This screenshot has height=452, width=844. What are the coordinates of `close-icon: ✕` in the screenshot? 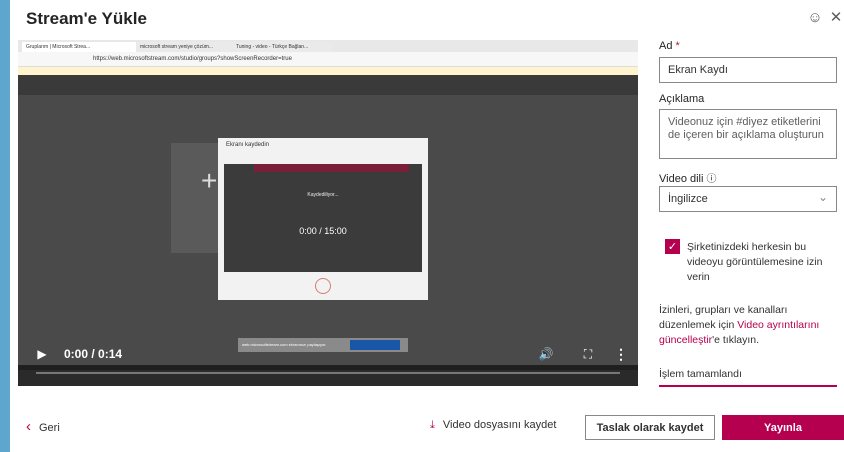 It's located at (835, 17).